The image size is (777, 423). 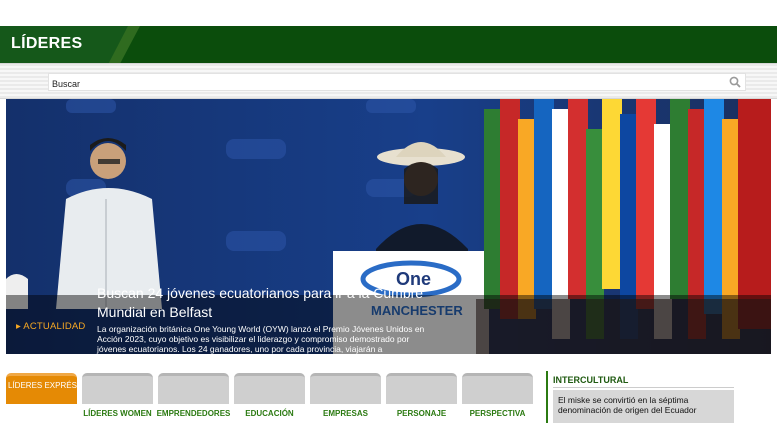 What do you see at coordinates (117, 413) in the screenshot?
I see `tab-label: LÍDERES WOMEN` at bounding box center [117, 413].